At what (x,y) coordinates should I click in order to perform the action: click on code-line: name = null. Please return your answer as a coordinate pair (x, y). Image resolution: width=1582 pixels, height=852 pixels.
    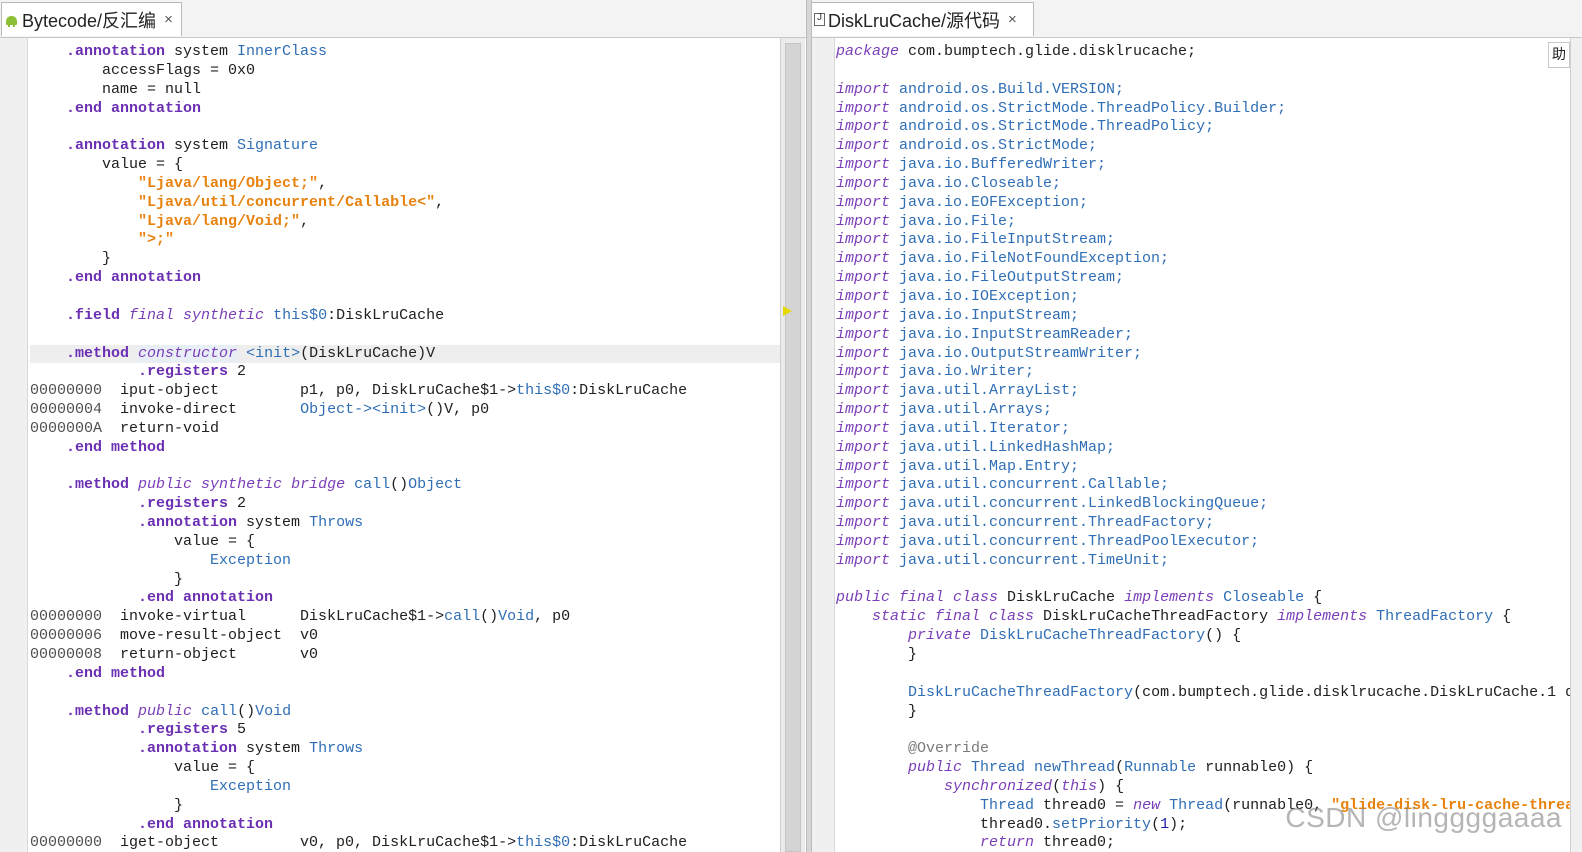
    Looking at the image, I should click on (405, 90).